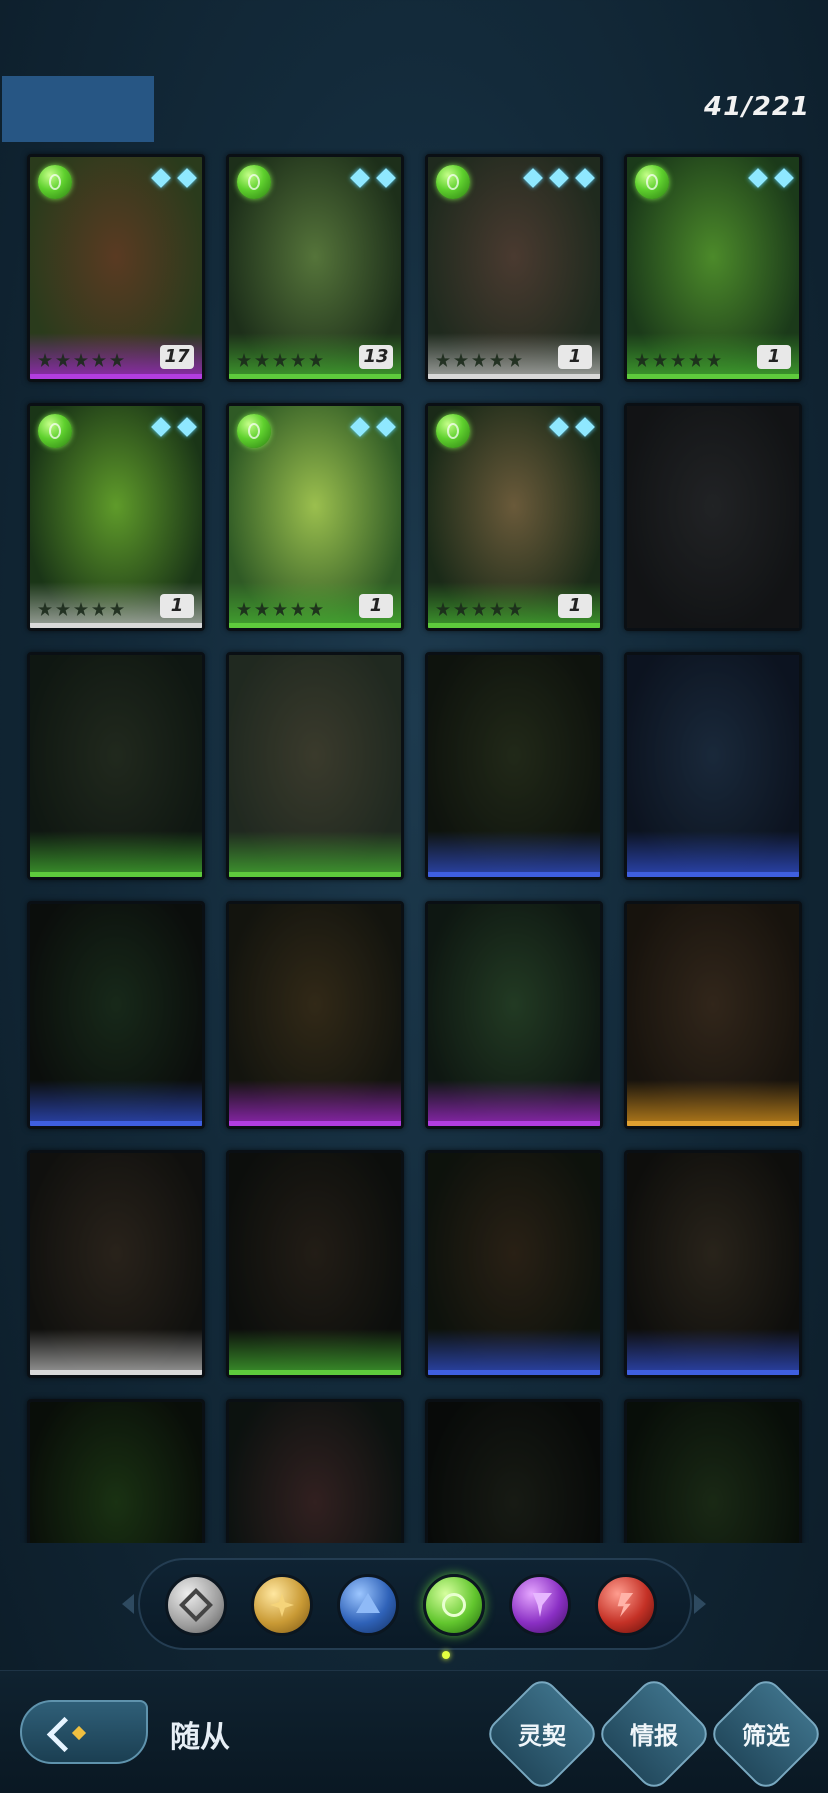  I want to click on card-green-elf-mage, so click(514, 1015).